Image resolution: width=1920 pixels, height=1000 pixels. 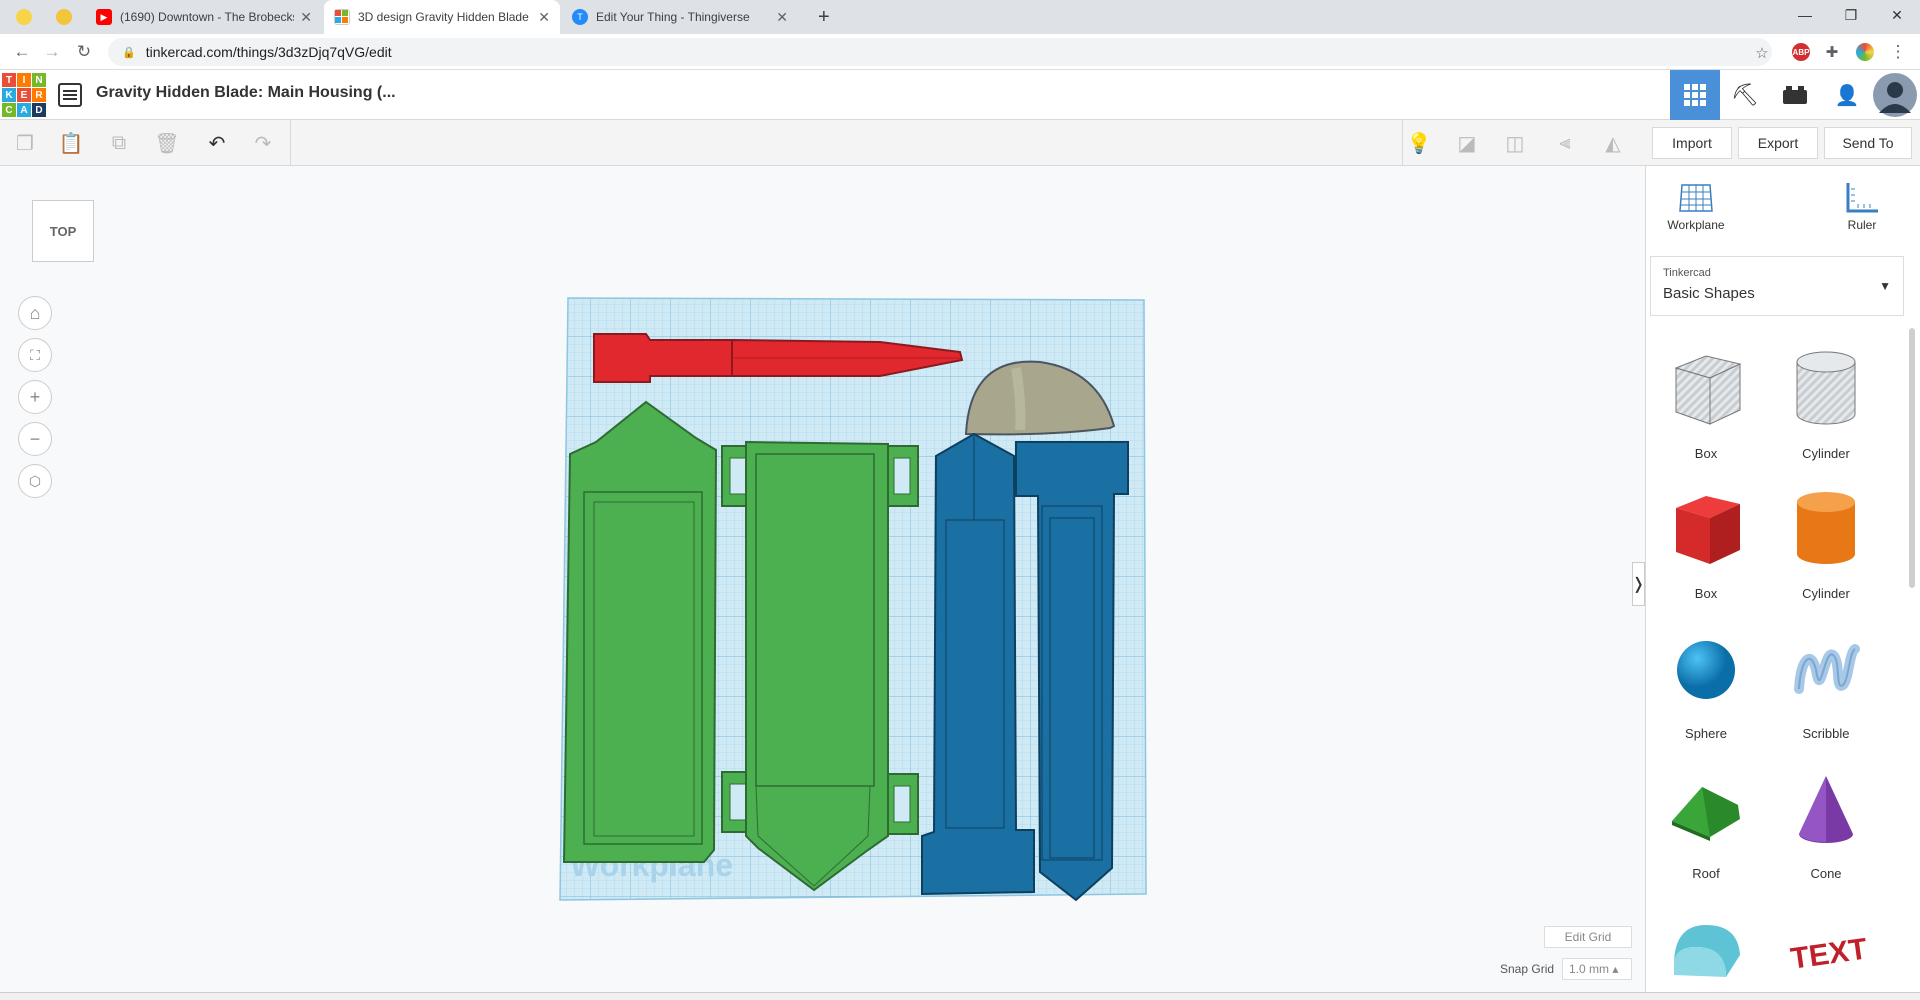 I want to click on ruler-icon, so click(x=1862, y=198).